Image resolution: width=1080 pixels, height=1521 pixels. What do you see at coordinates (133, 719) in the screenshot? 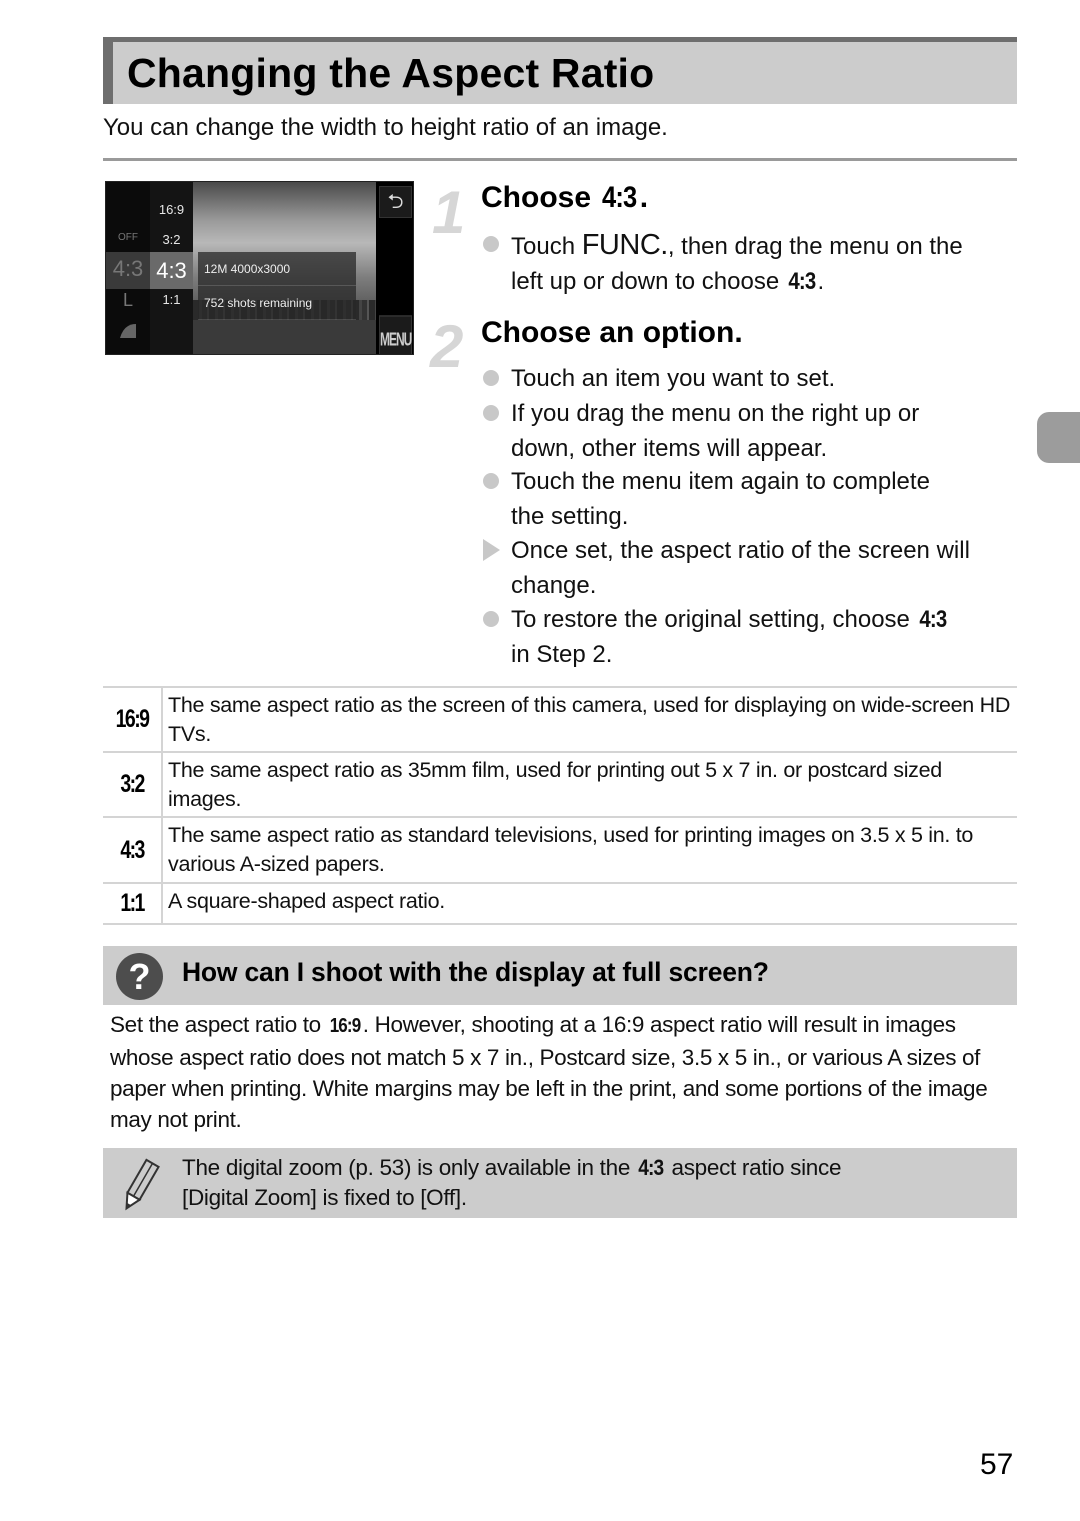
I see `ratio-16-9-icon: 16:9` at bounding box center [133, 719].